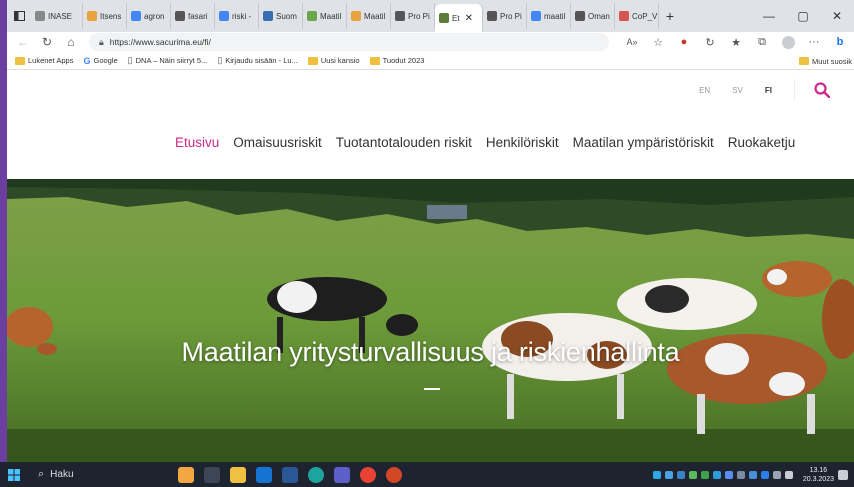  Describe the element at coordinates (522, 142) in the screenshot. I see `nav-henkiloriskit: Henkilöriskit` at that location.